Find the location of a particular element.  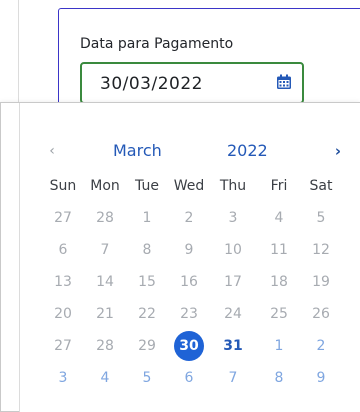

calendar-day: 15 is located at coordinates (147, 282).